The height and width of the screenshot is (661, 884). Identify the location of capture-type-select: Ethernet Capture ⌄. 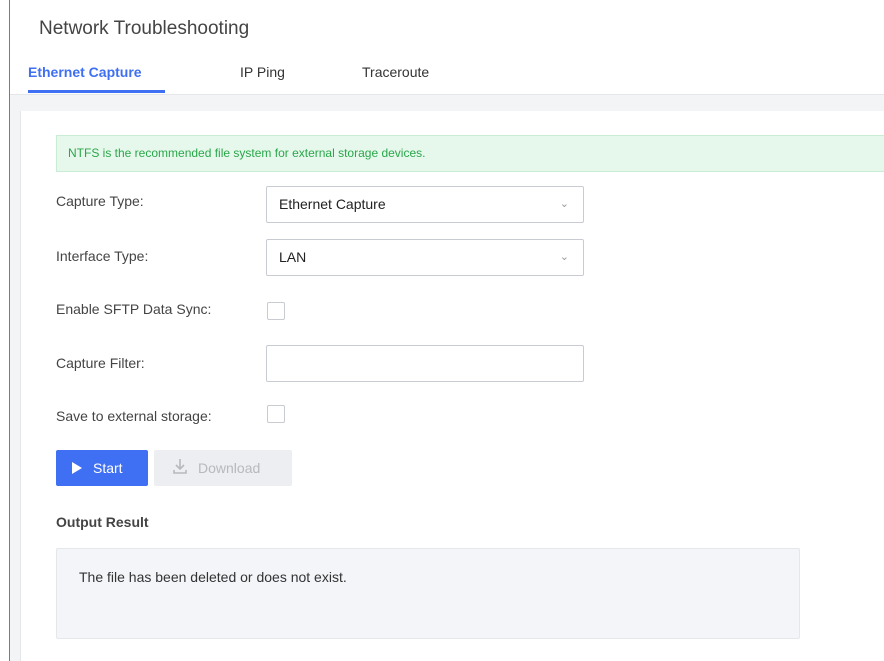
(425, 204).